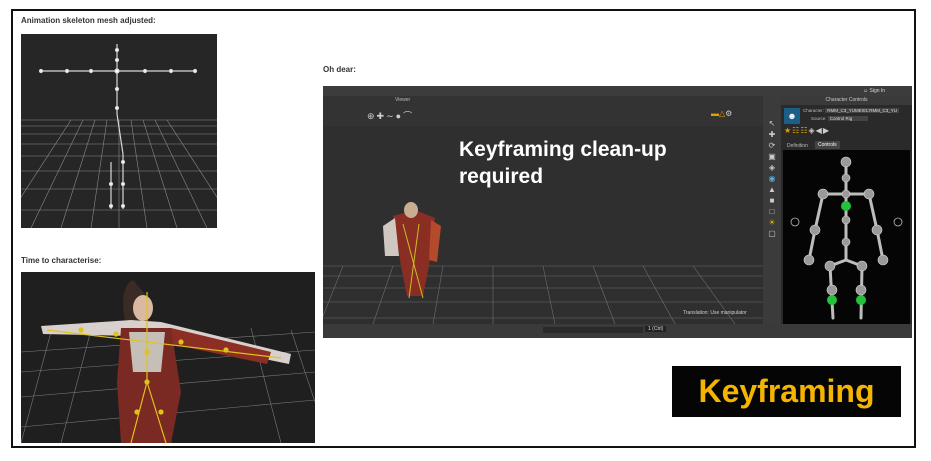 The image size is (931, 461). I want to click on skeleton-mesh-screenshot, so click(119, 131).